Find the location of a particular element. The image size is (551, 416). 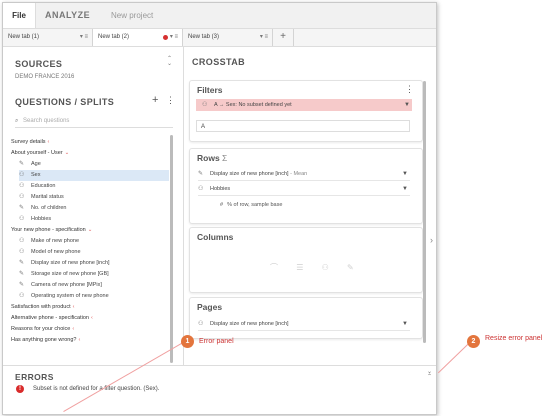

tree-group-new-phone: Your new phone - specification ⌄ is located at coordinates (51, 230).